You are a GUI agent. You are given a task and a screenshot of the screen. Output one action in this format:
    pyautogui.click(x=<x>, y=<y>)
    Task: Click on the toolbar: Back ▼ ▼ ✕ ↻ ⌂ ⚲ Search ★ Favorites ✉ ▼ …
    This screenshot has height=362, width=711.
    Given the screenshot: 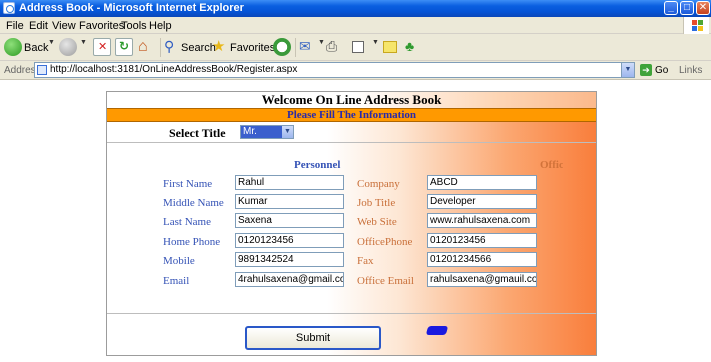 What is the action you would take?
    pyautogui.click(x=355, y=47)
    